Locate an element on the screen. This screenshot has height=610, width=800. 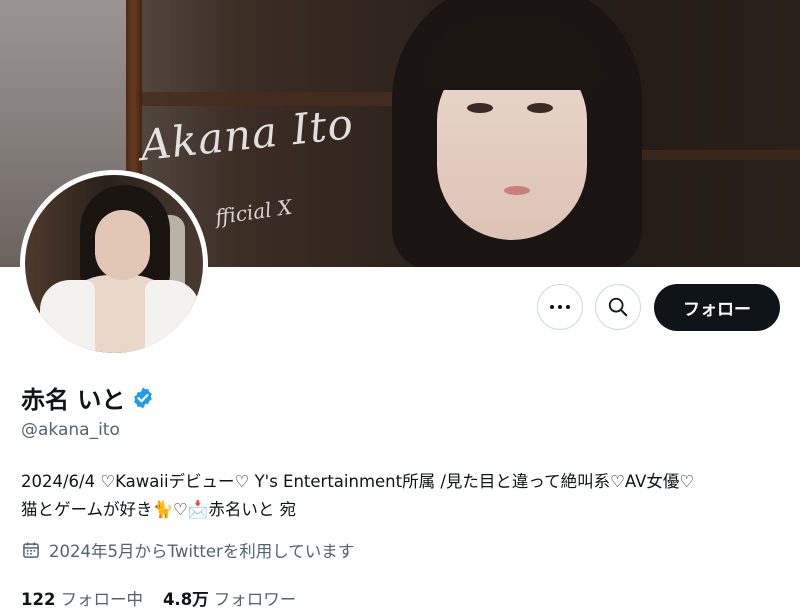
avatar is located at coordinates (114, 264).